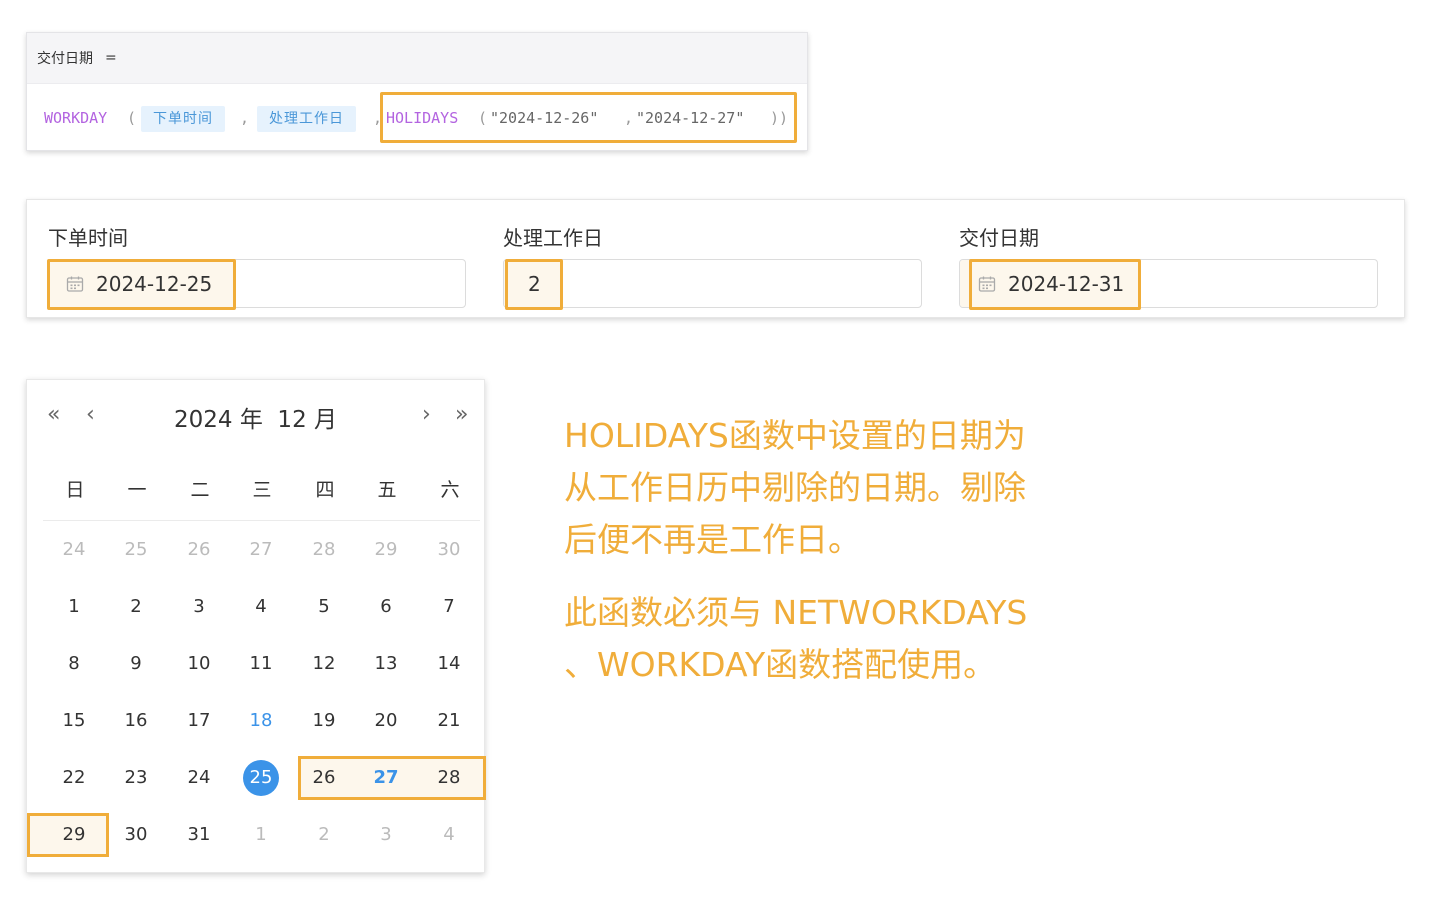 The image size is (1432, 923). What do you see at coordinates (262, 490) in the screenshot?
I see `weekday-label: 三` at bounding box center [262, 490].